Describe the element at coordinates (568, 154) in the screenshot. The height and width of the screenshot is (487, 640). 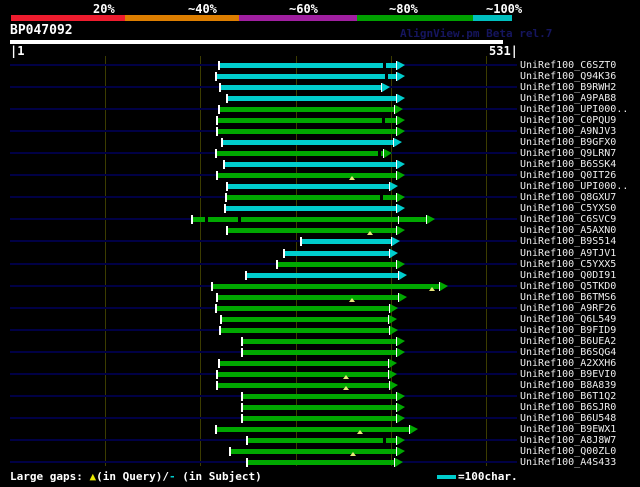
I see `hit-label: UniRef100_Q9LRN7` at that location.